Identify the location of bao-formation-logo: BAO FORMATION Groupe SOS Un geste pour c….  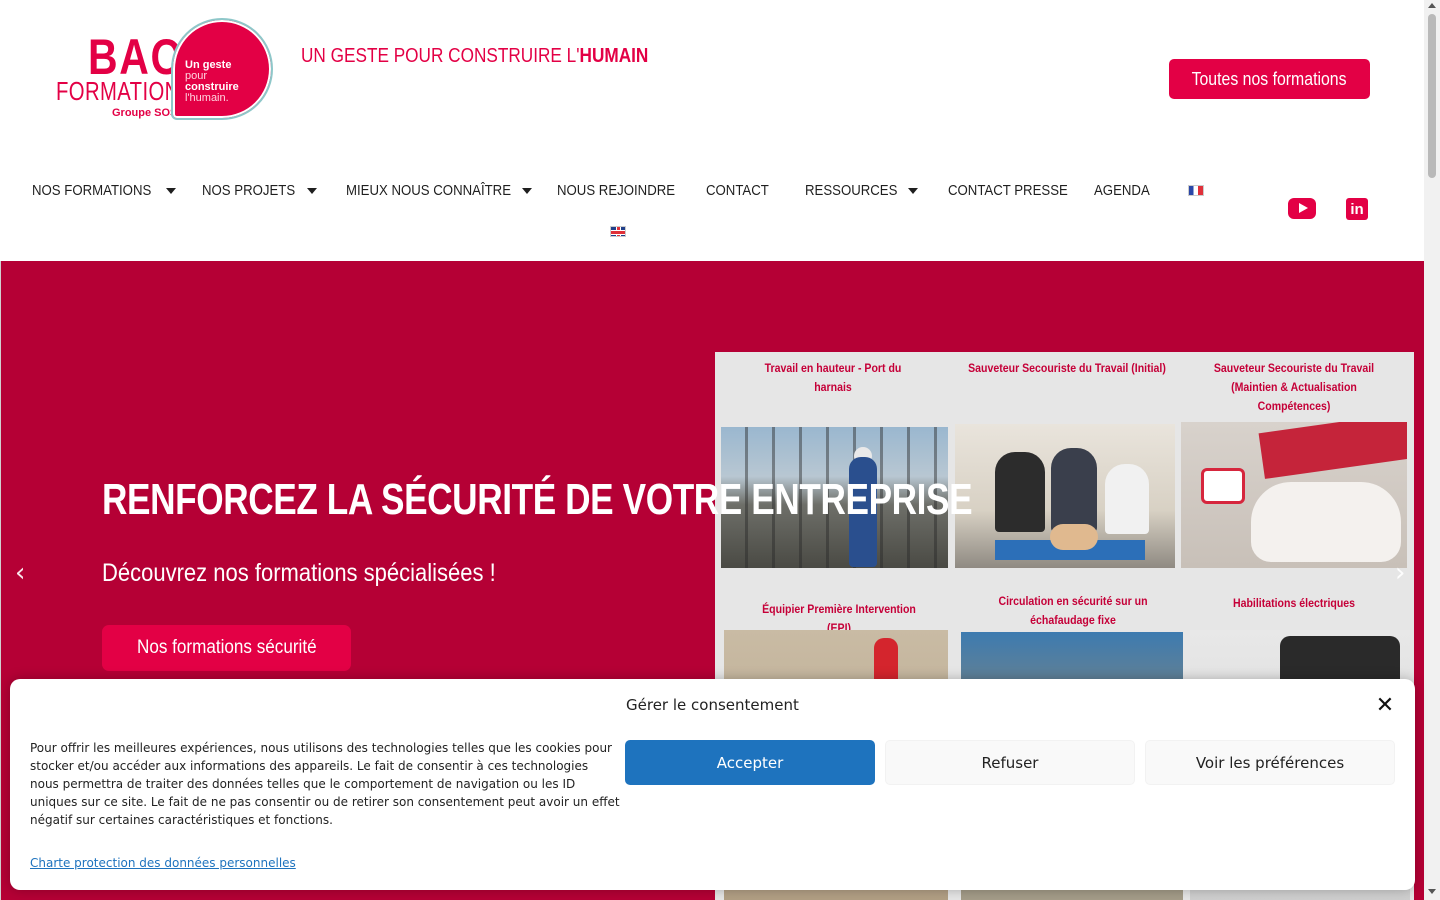
(166, 71).